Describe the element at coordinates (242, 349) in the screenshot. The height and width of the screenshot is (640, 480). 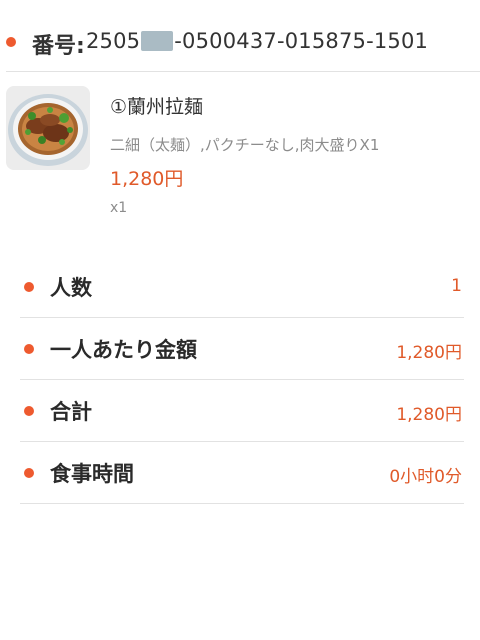
I see `summary-row-per-person: 一人あたり金額 1,280円` at that location.